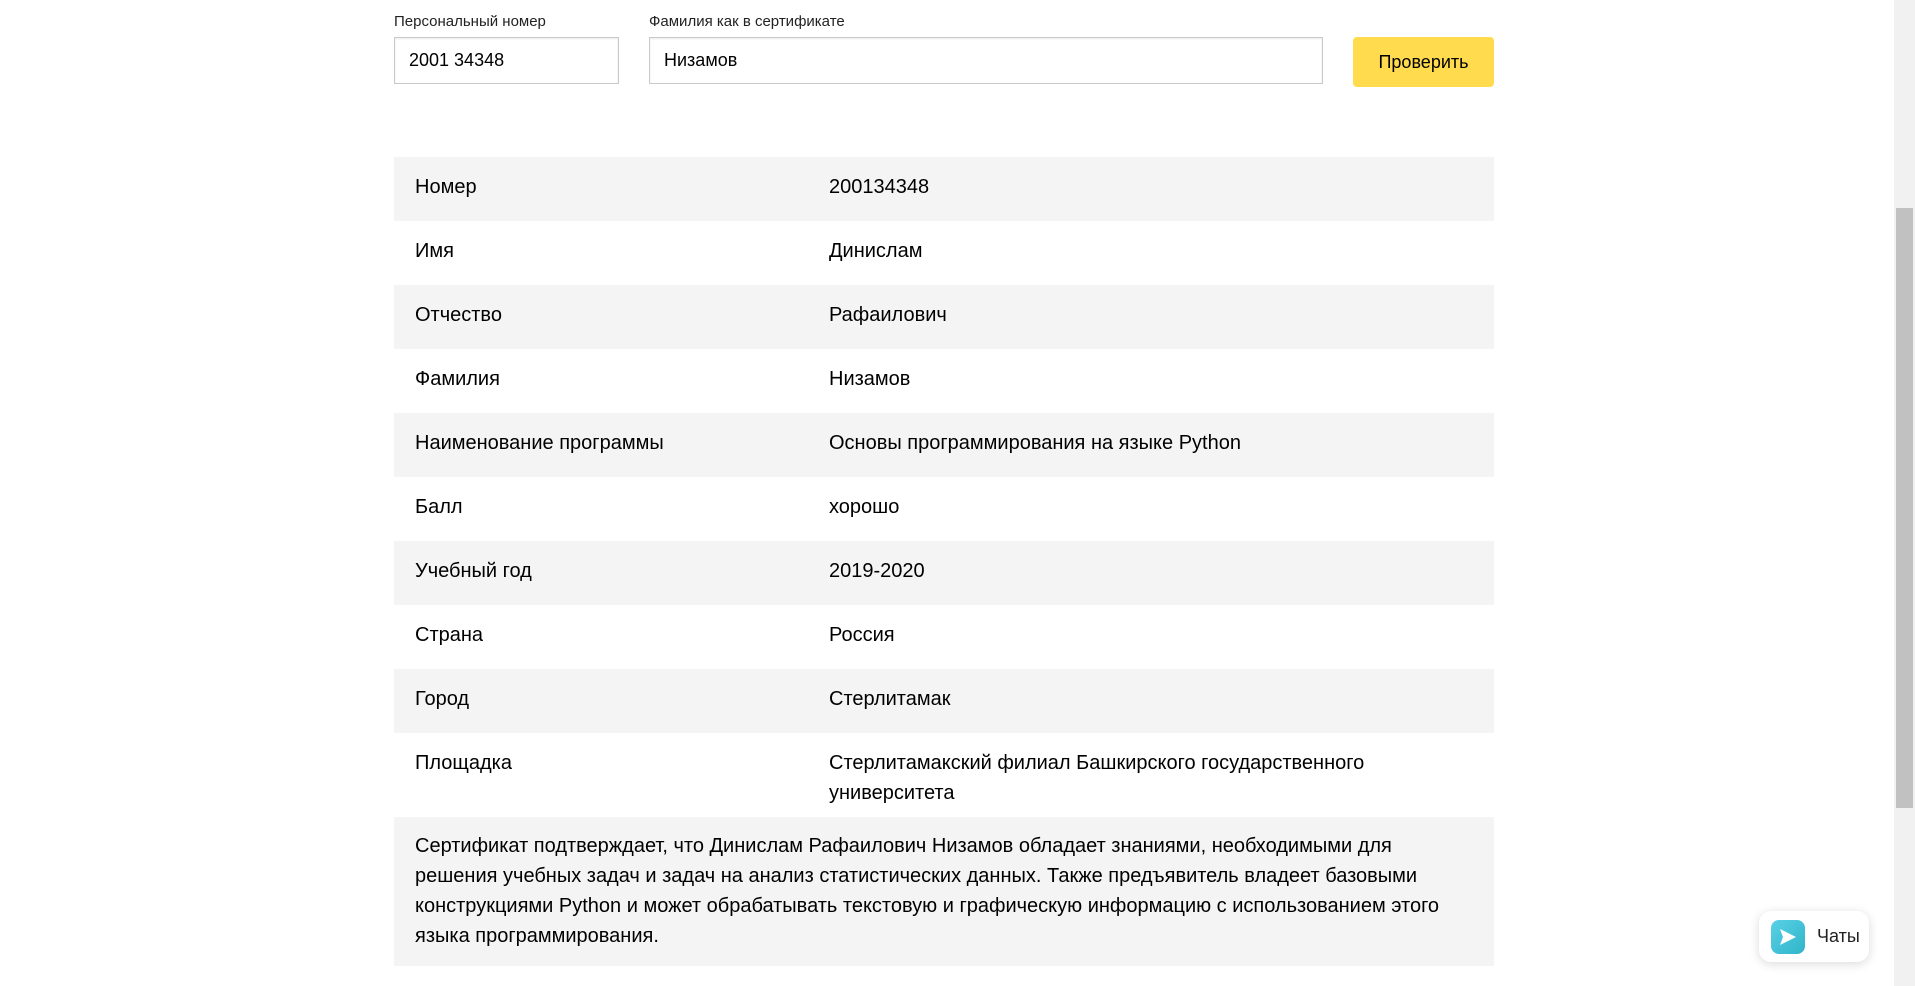  What do you see at coordinates (879, 187) in the screenshot?
I see `row-value: 200134348` at bounding box center [879, 187].